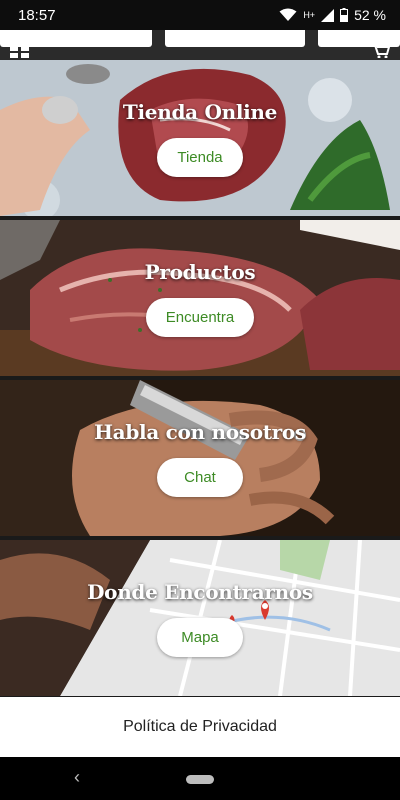  Describe the element at coordinates (235, 38) in the screenshot. I see `header-tab-middle` at that location.